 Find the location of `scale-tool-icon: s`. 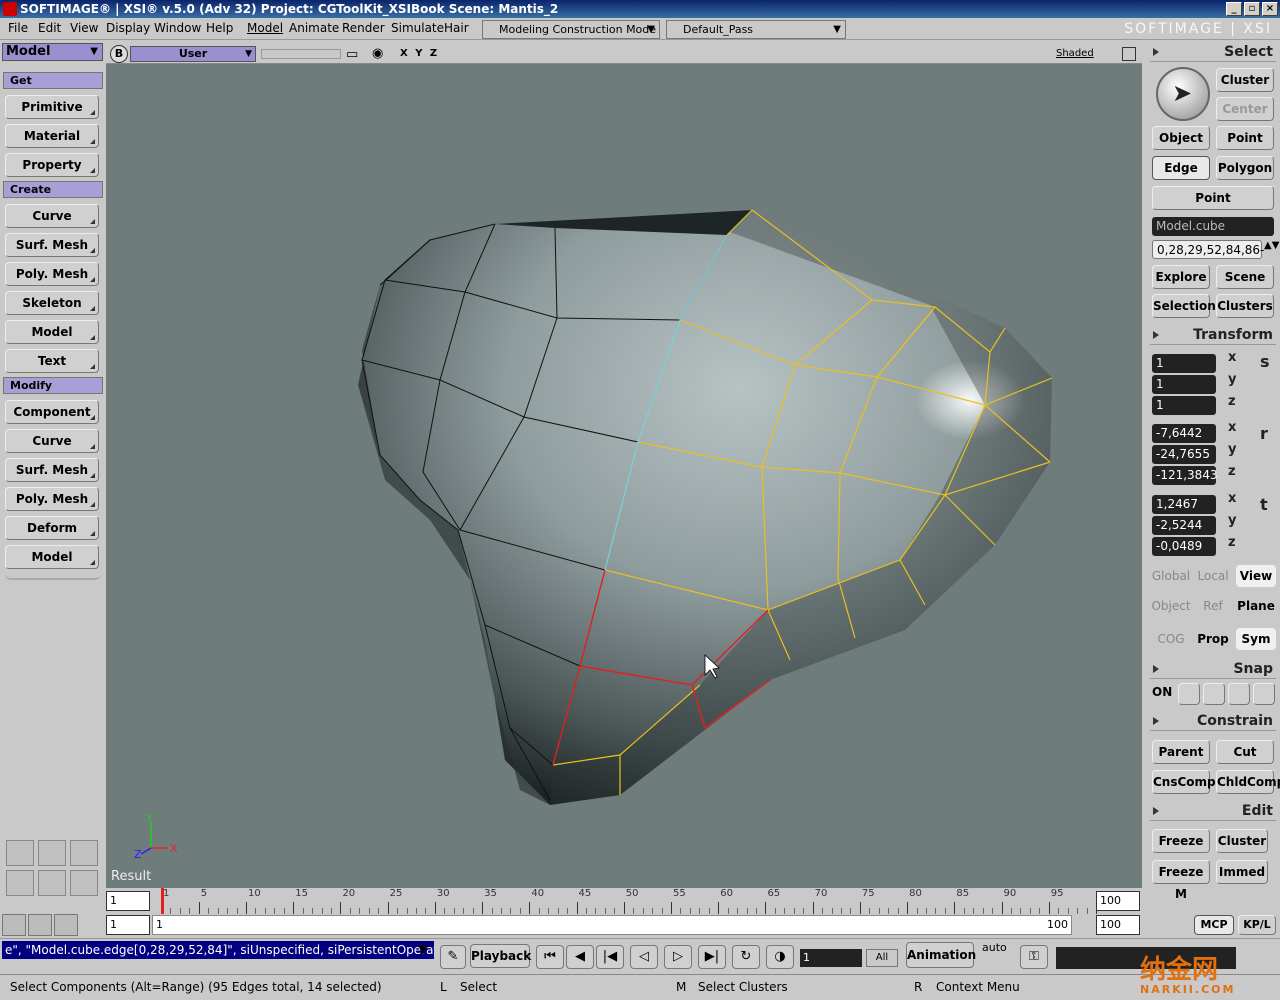

scale-tool-icon: s is located at coordinates (1265, 361).